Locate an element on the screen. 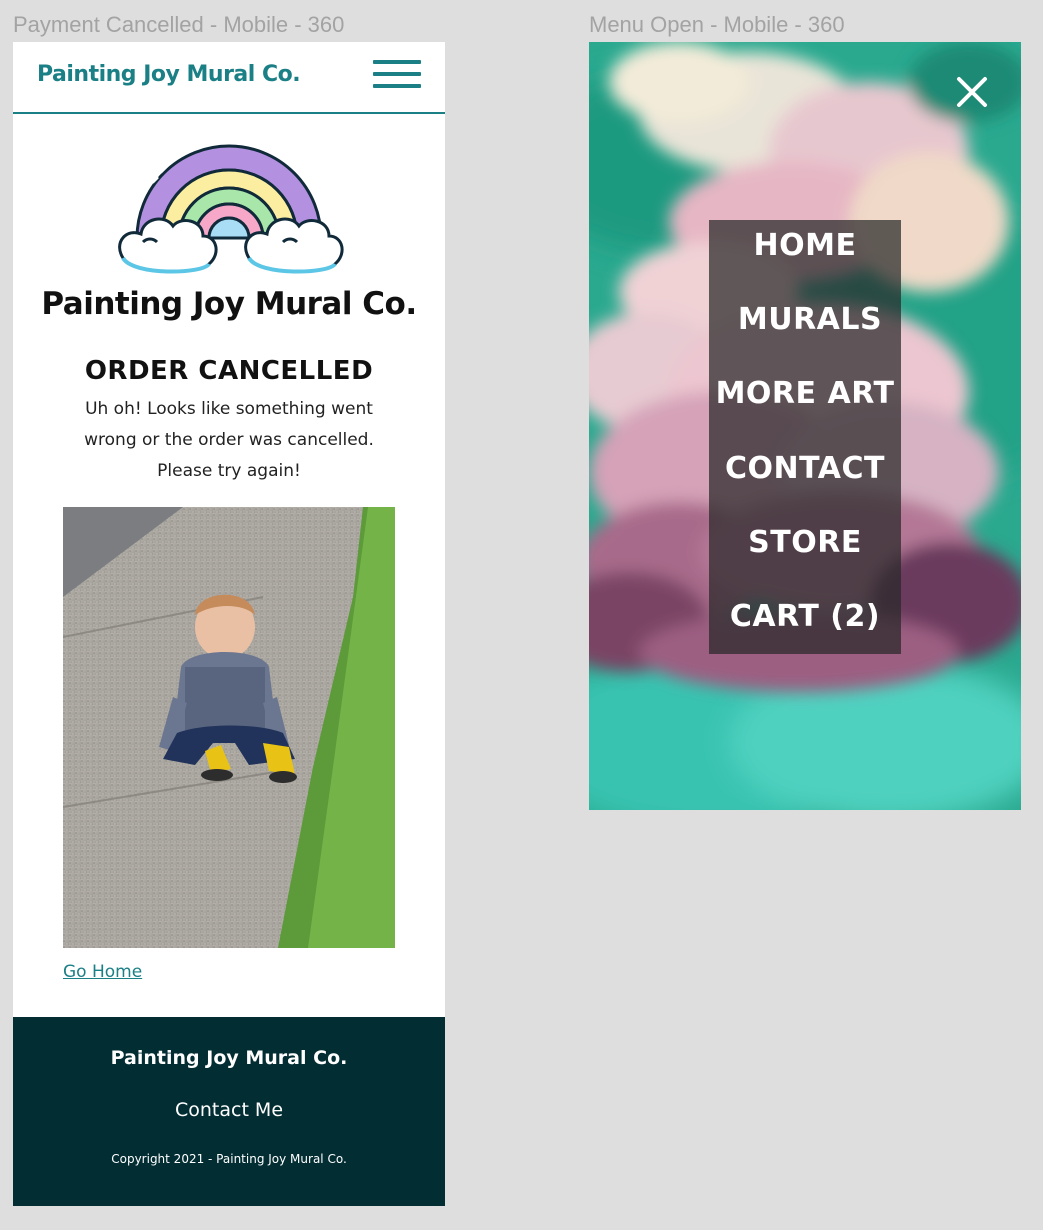 This screenshot has height=1230, width=1043. footer-brand: Painting Joy Mural Co. is located at coordinates (229, 1058).